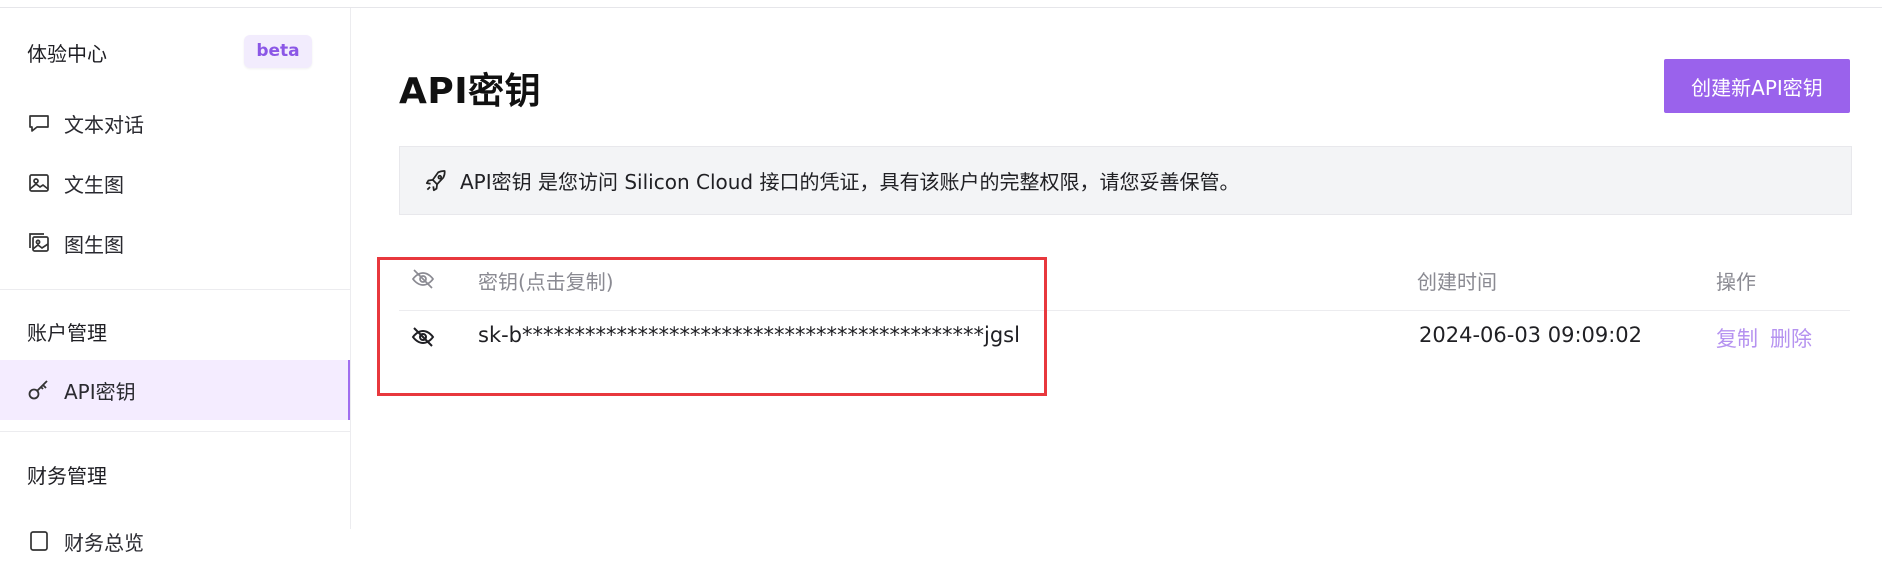 The image size is (1882, 571). Describe the element at coordinates (94, 184) in the screenshot. I see `sidebar-item-label: 文生图` at that location.